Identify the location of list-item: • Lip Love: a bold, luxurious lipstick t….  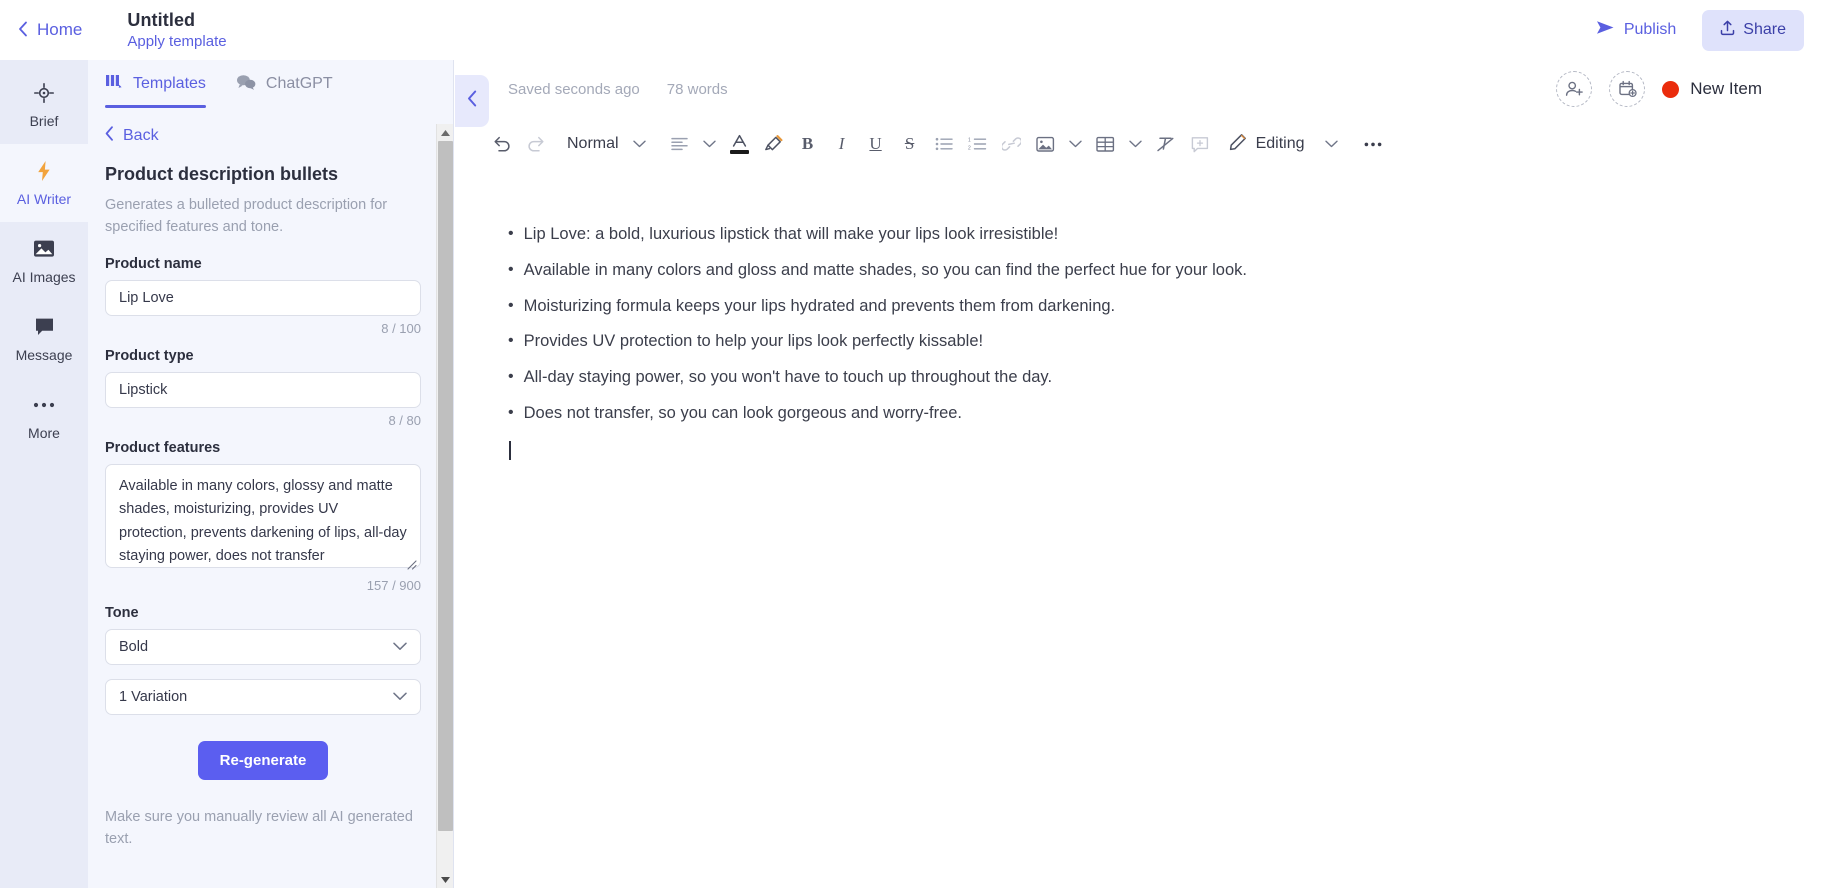
(1166, 234).